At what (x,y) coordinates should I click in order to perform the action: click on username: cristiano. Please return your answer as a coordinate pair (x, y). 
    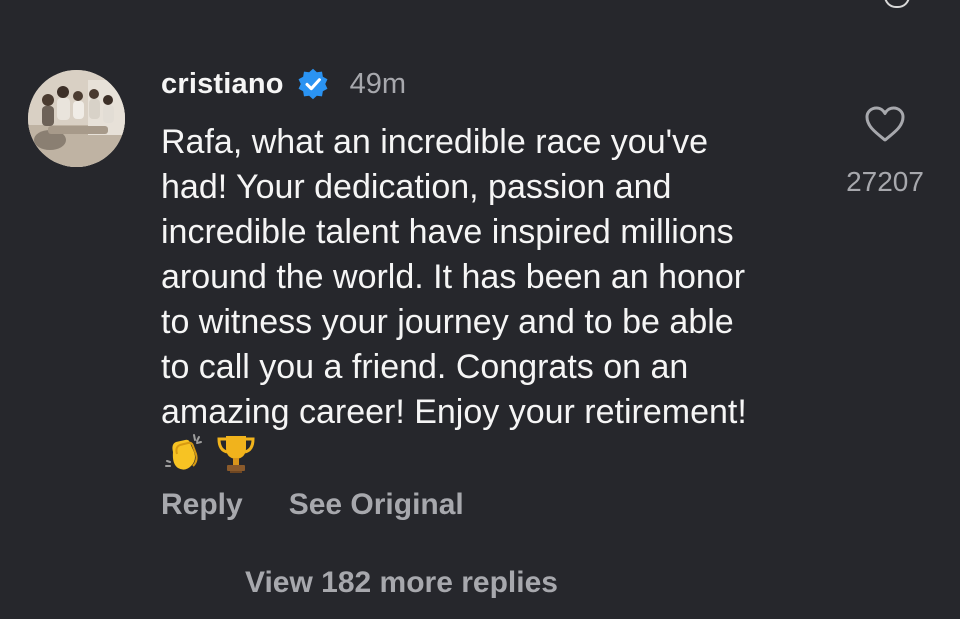
    Looking at the image, I should click on (222, 84).